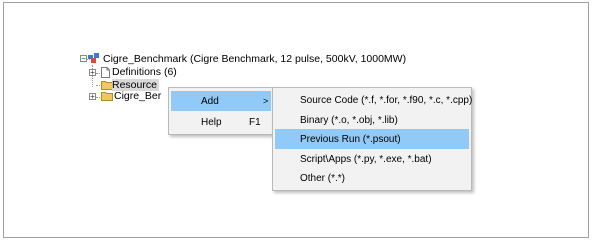 This screenshot has height=242, width=593. What do you see at coordinates (144, 72) in the screenshot?
I see `tree-definitions-label: Definitions (6)` at bounding box center [144, 72].